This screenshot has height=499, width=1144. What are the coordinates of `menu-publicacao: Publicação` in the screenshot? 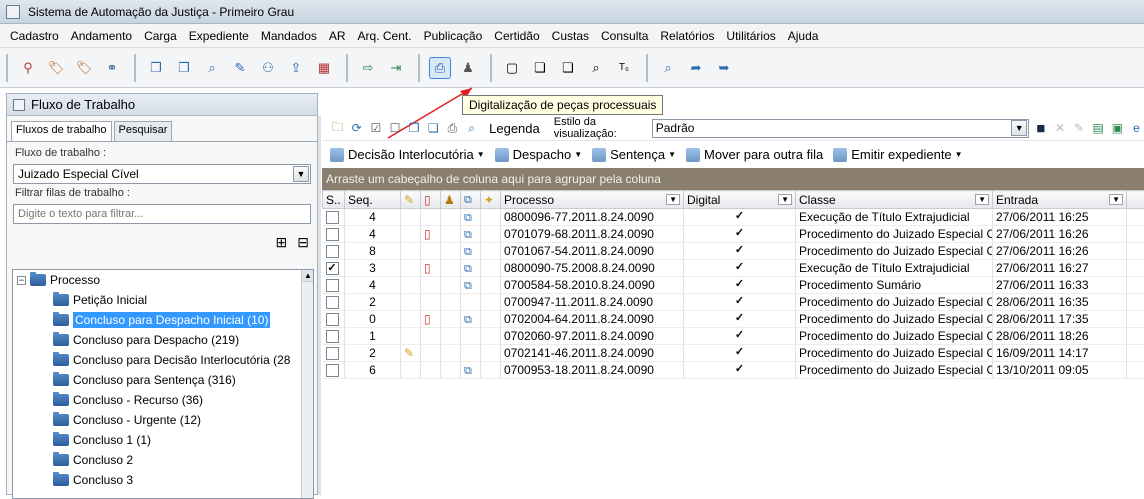 It's located at (453, 36).